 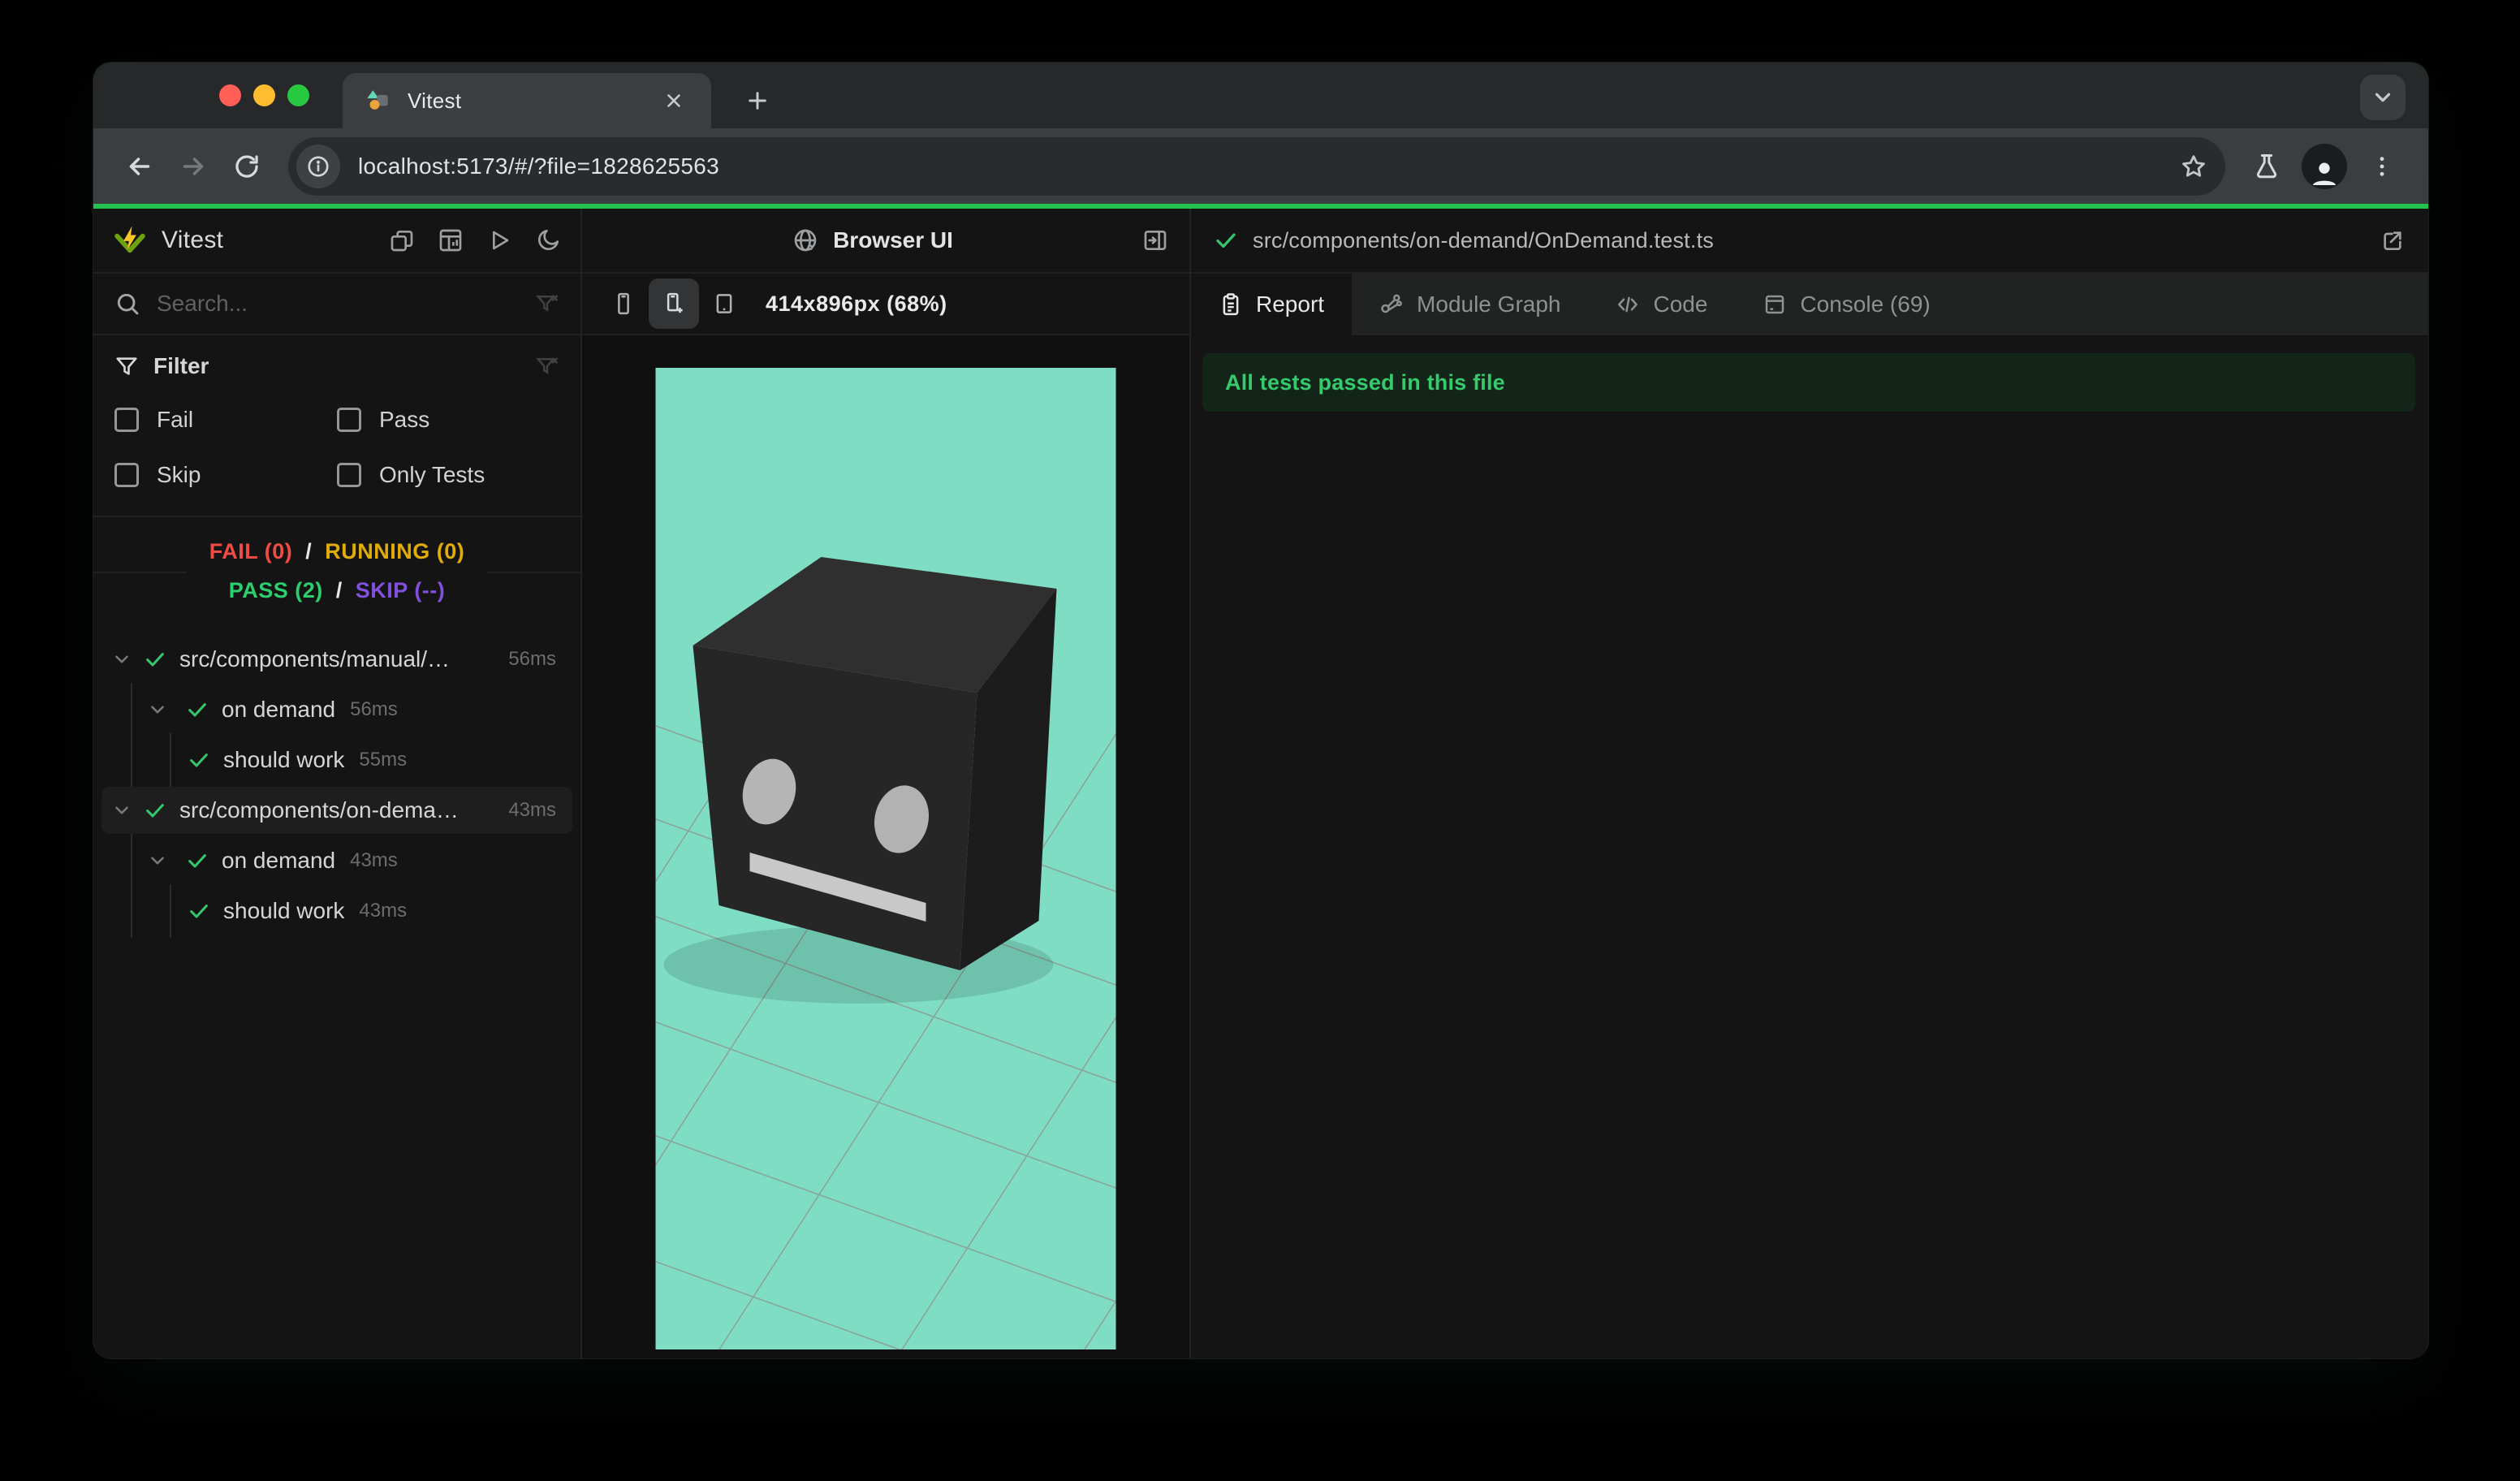 What do you see at coordinates (2325, 166) in the screenshot?
I see `profile-avatar` at bounding box center [2325, 166].